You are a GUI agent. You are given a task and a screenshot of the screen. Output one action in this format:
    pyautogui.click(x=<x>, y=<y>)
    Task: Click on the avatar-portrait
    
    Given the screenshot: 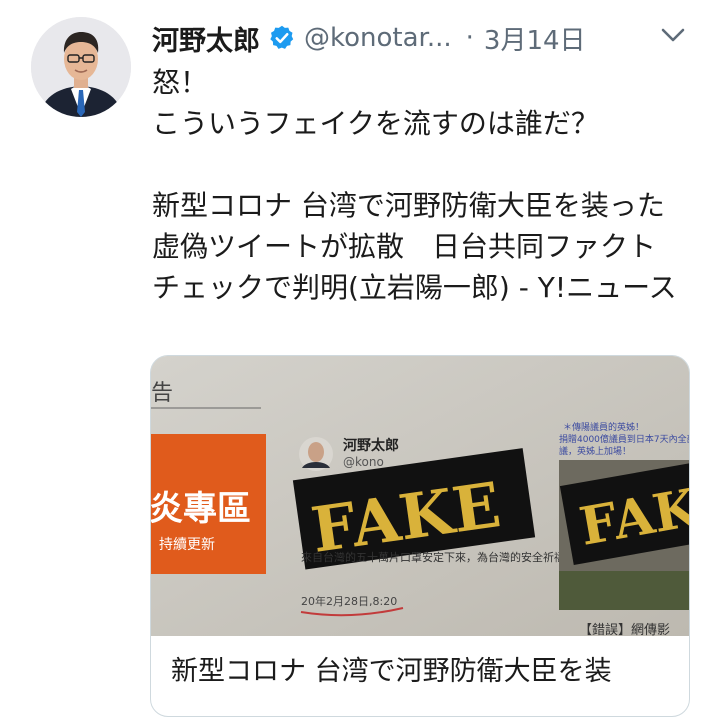 What is the action you would take?
    pyautogui.click(x=81, y=67)
    